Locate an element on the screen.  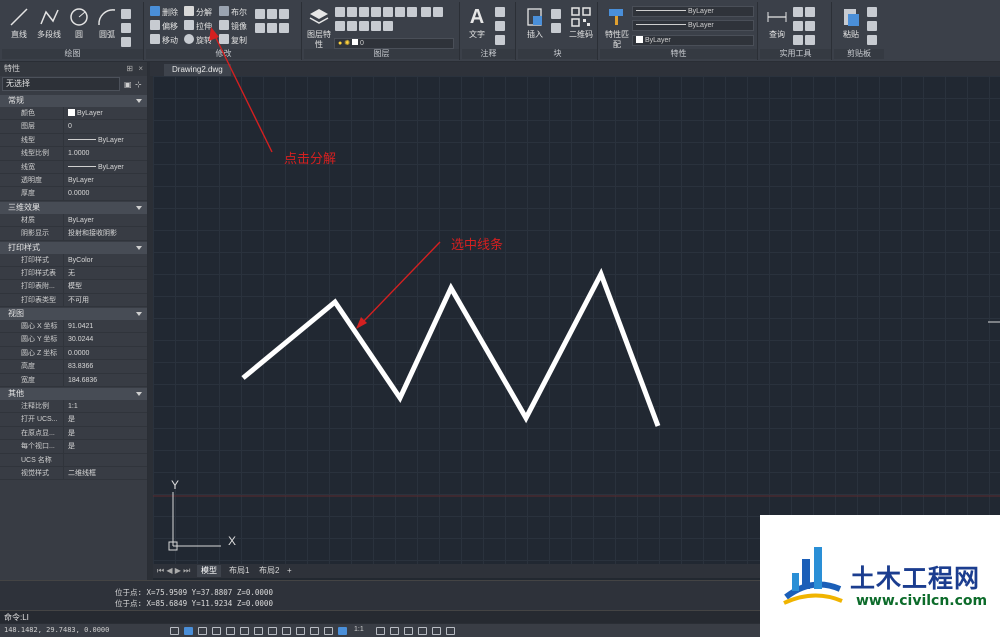
ucs-icon is located at coordinates (798, 12).